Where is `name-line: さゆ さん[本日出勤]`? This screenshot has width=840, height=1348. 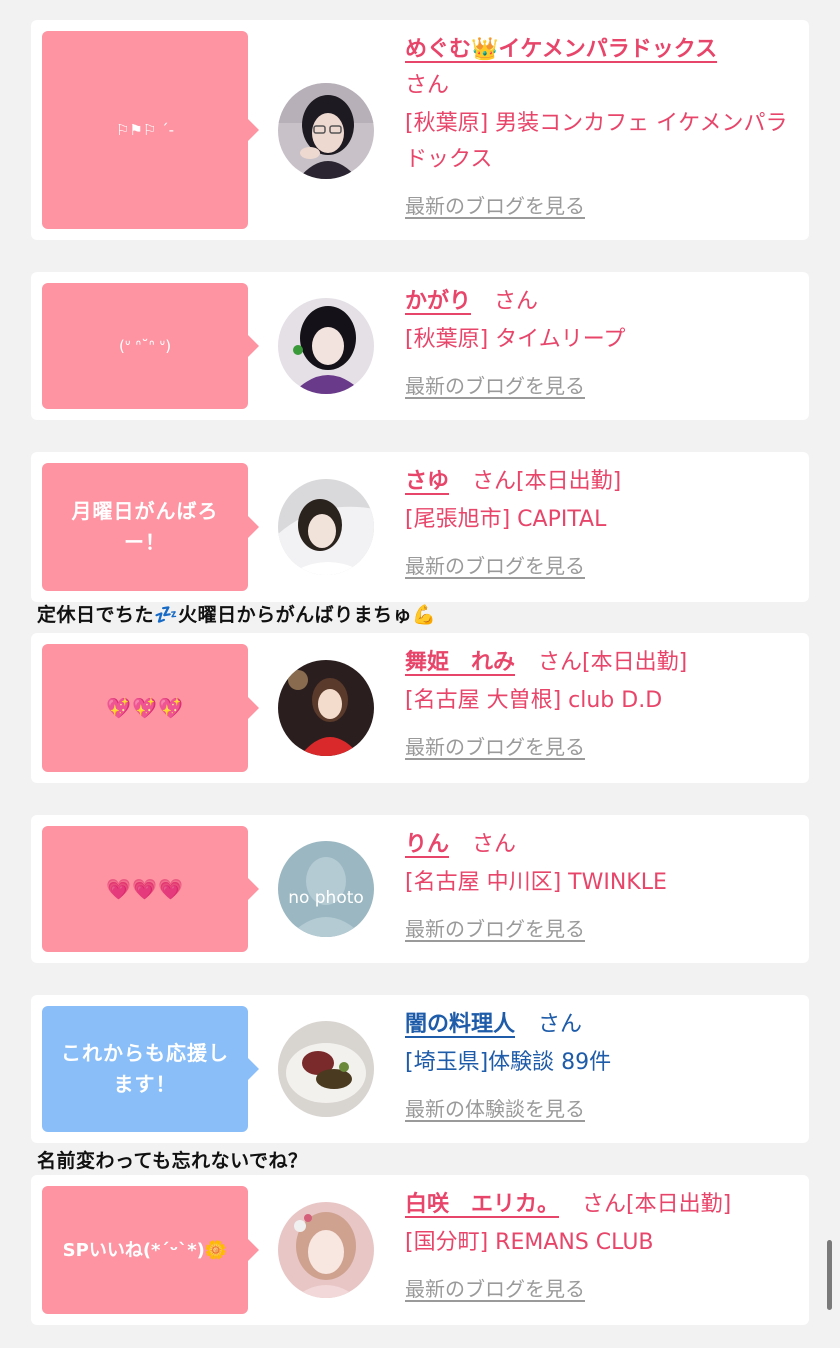 name-line: さゆ さん[本日出勤] is located at coordinates (597, 482).